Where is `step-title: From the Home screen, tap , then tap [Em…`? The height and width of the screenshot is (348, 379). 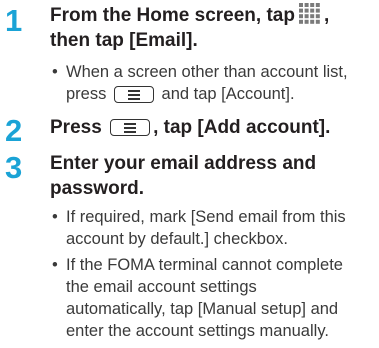
step-title: From the Home screen, tap , then tap [Em… is located at coordinates (190, 27).